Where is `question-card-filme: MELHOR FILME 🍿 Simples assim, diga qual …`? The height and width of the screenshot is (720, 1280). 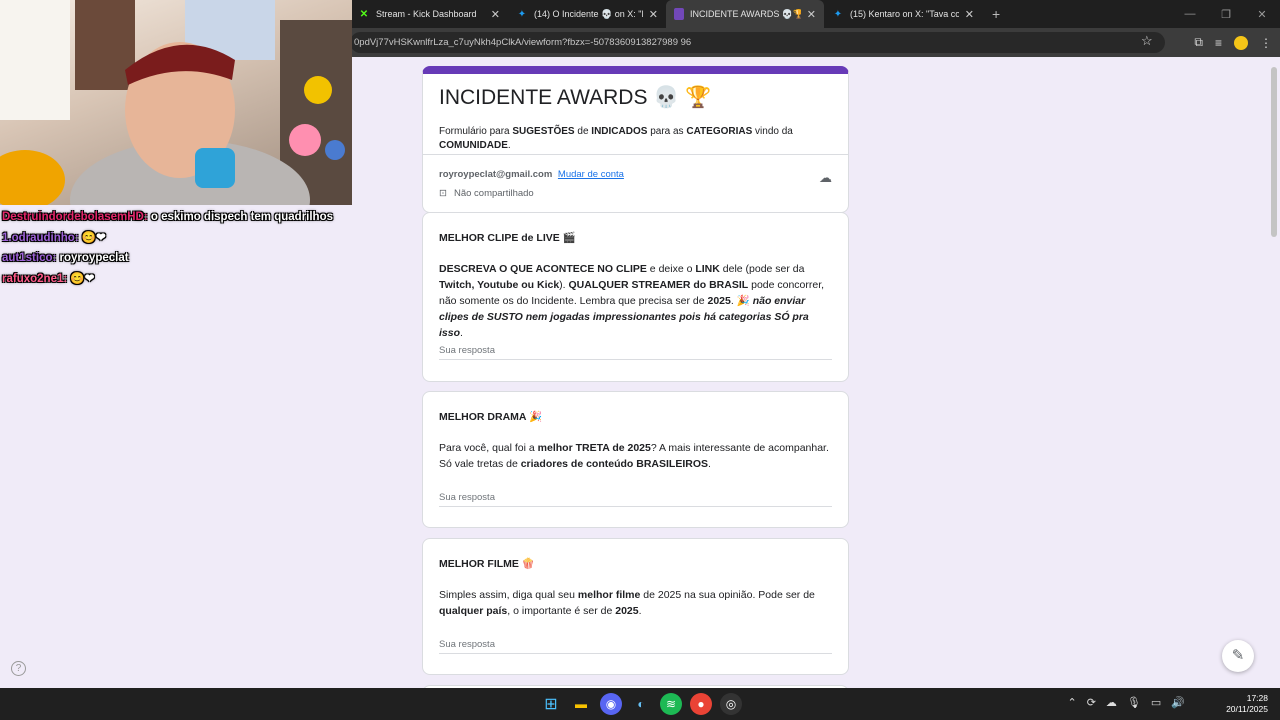
question-card-filme: MELHOR FILME 🍿 Simples assim, diga qual … is located at coordinates (635, 606).